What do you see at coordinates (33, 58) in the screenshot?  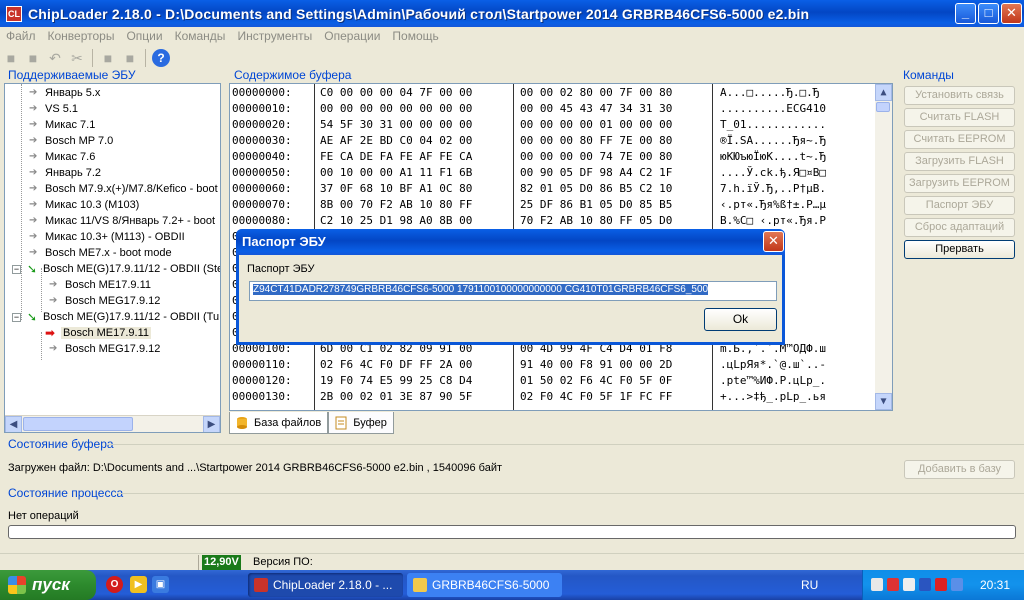 I see `save-icon: ■` at bounding box center [33, 58].